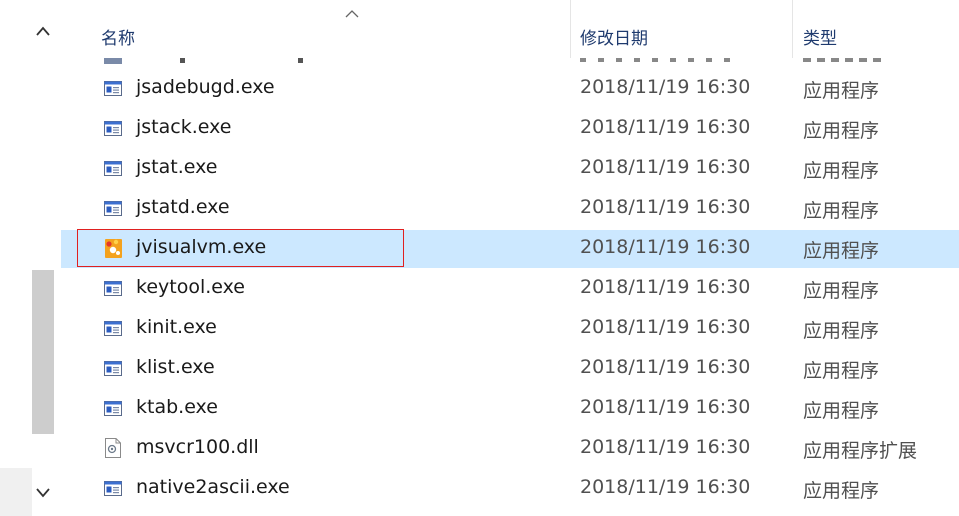  What do you see at coordinates (510, 329) in the screenshot?
I see `file-row: kinit.exe 2018/11/19 16:30 应用程序` at bounding box center [510, 329].